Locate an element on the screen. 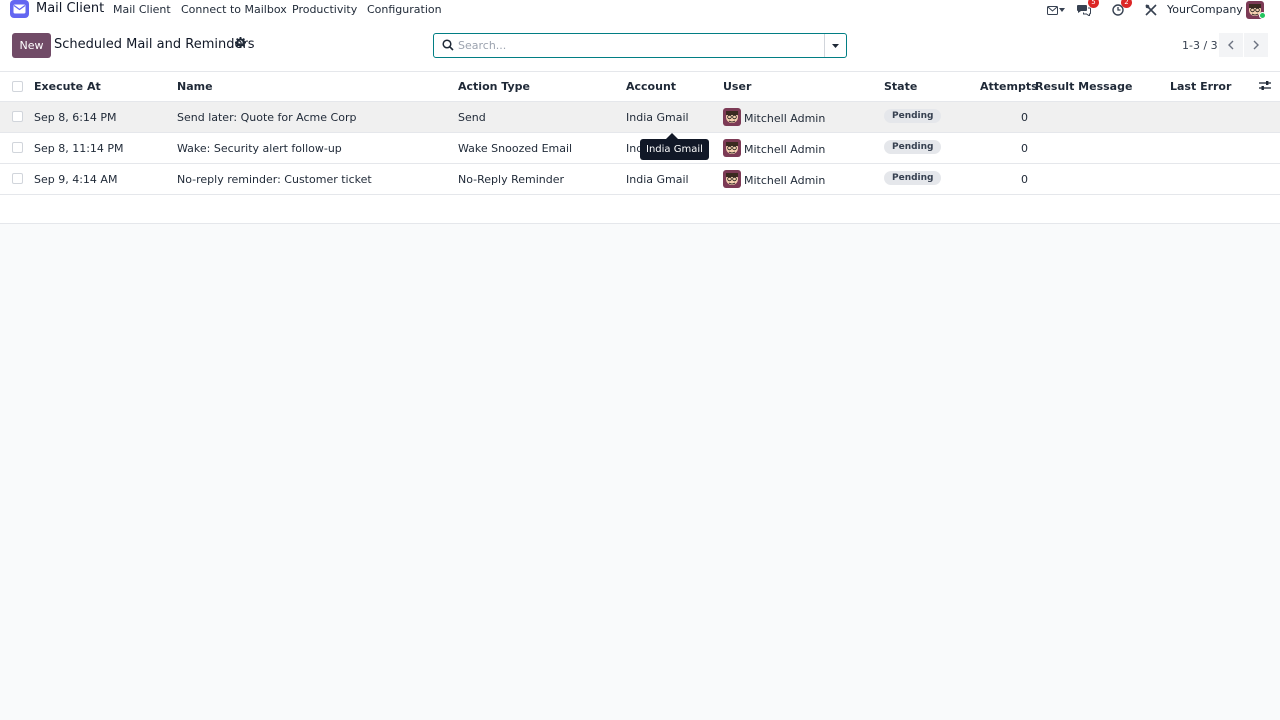 The width and height of the screenshot is (1280, 720). search-icon is located at coordinates (448, 46).